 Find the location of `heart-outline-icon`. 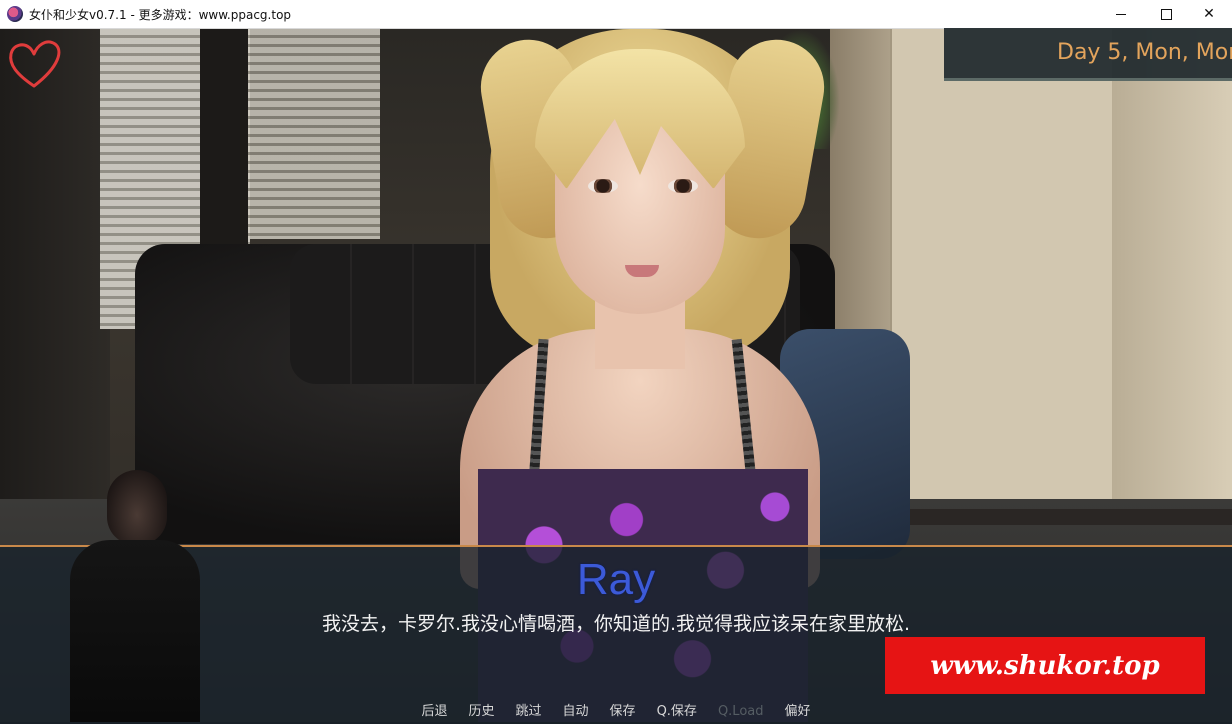

heart-outline-icon is located at coordinates (34, 64).